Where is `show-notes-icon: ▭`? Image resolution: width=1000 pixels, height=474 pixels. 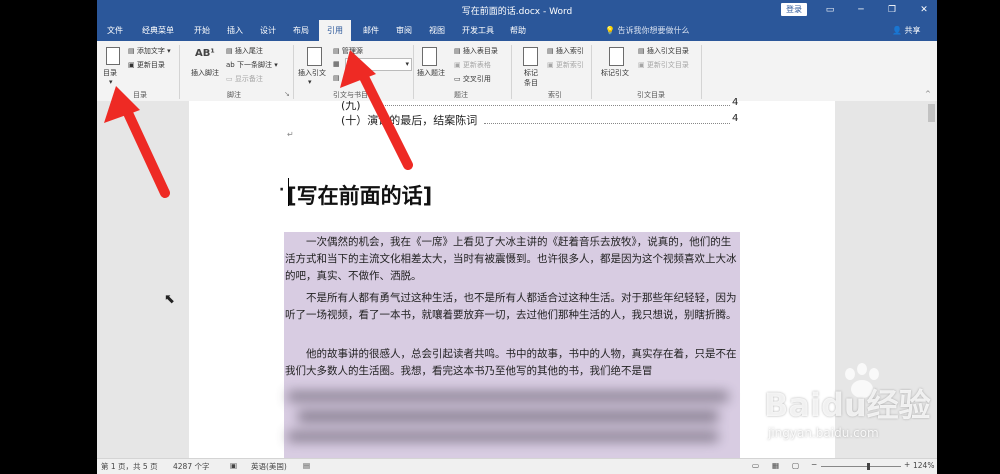 show-notes-icon: ▭ is located at coordinates (230, 79).